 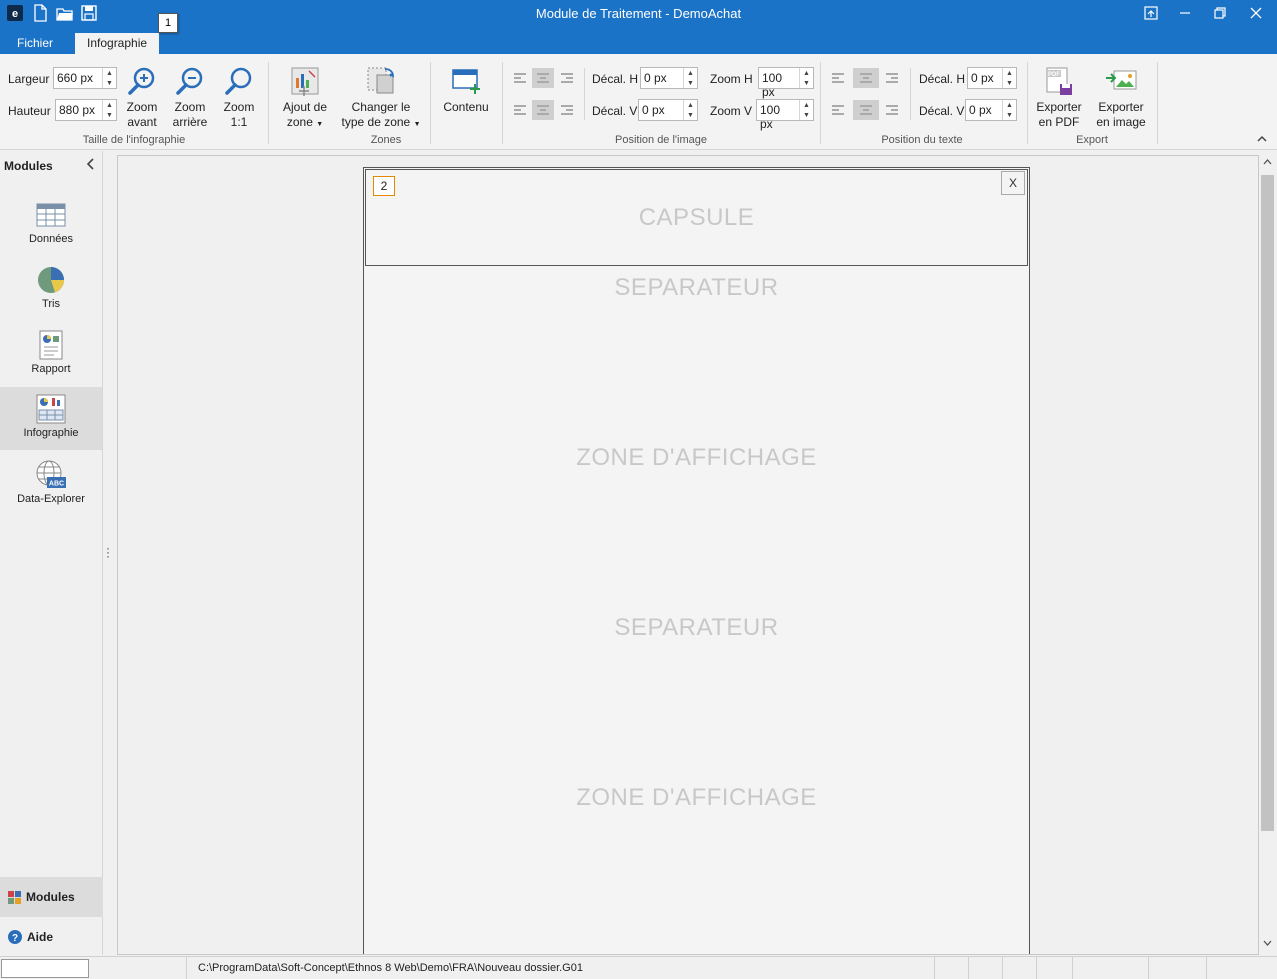 What do you see at coordinates (892, 78) in the screenshot?
I see `text-align-right-top-icon` at bounding box center [892, 78].